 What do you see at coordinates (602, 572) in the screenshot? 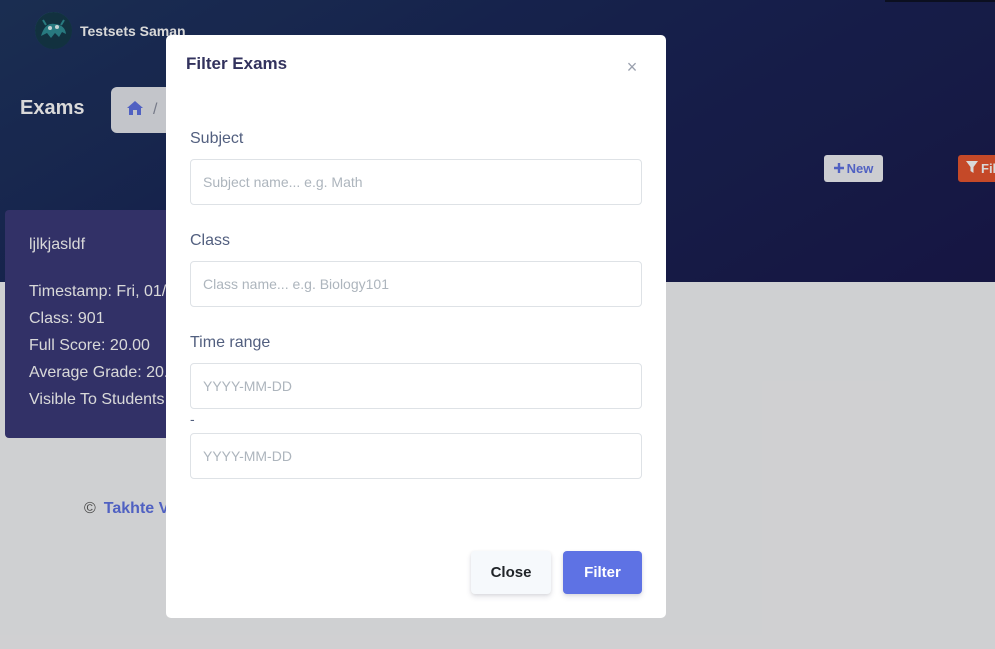
I see `filter-submit-button: Filter` at bounding box center [602, 572].